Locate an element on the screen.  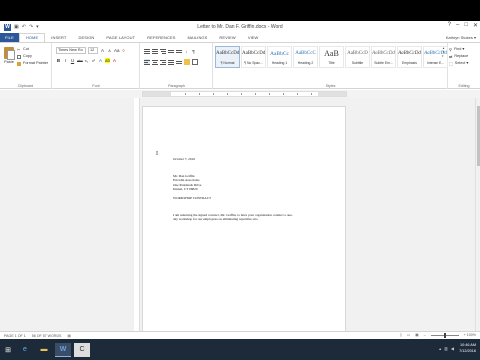
clock-date: 7/12/2016 is located at coordinates (467, 351).